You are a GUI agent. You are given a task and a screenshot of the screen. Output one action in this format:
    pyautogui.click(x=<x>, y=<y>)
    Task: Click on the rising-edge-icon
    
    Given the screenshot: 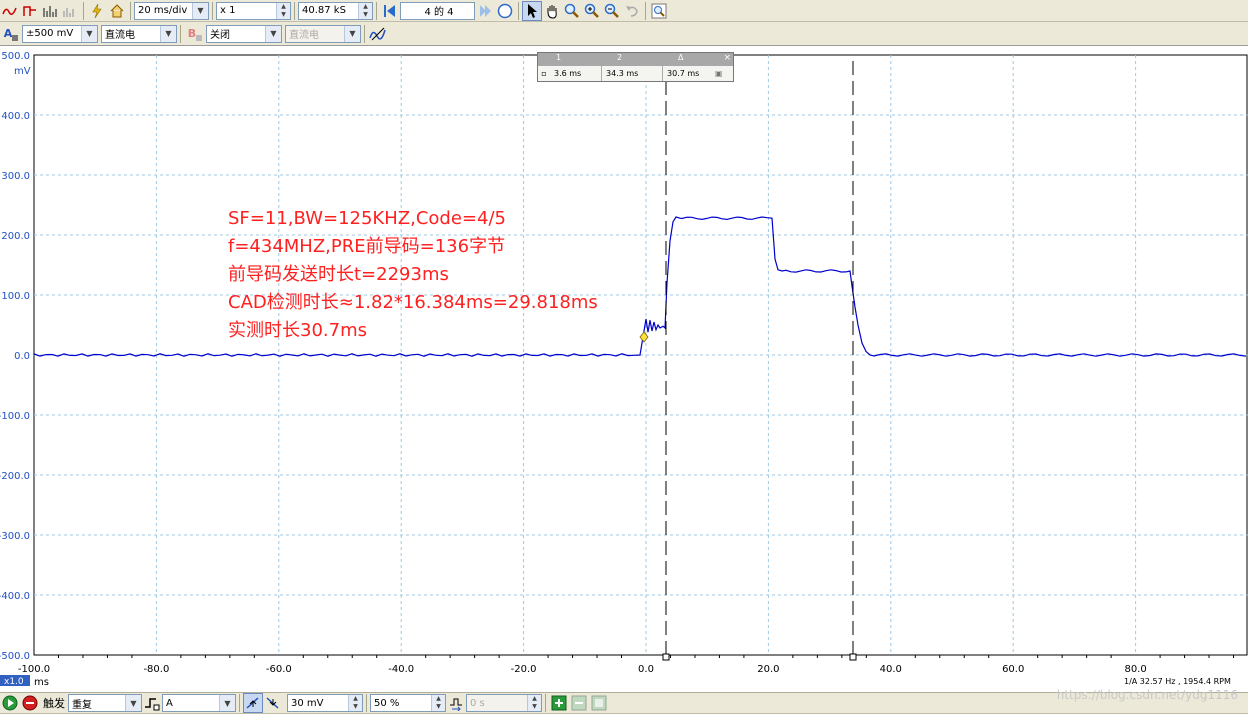 What is the action you would take?
    pyautogui.click(x=253, y=703)
    